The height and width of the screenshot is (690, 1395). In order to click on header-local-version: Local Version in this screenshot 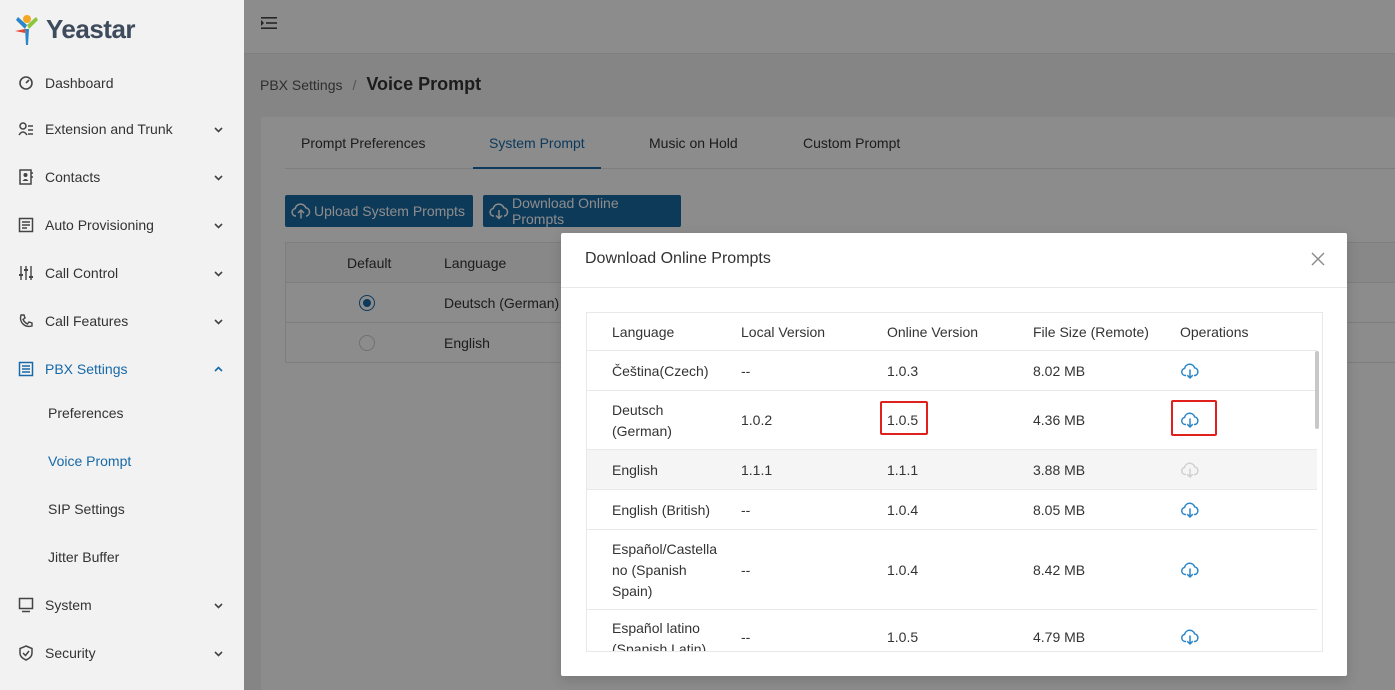, I will do `click(783, 332)`.